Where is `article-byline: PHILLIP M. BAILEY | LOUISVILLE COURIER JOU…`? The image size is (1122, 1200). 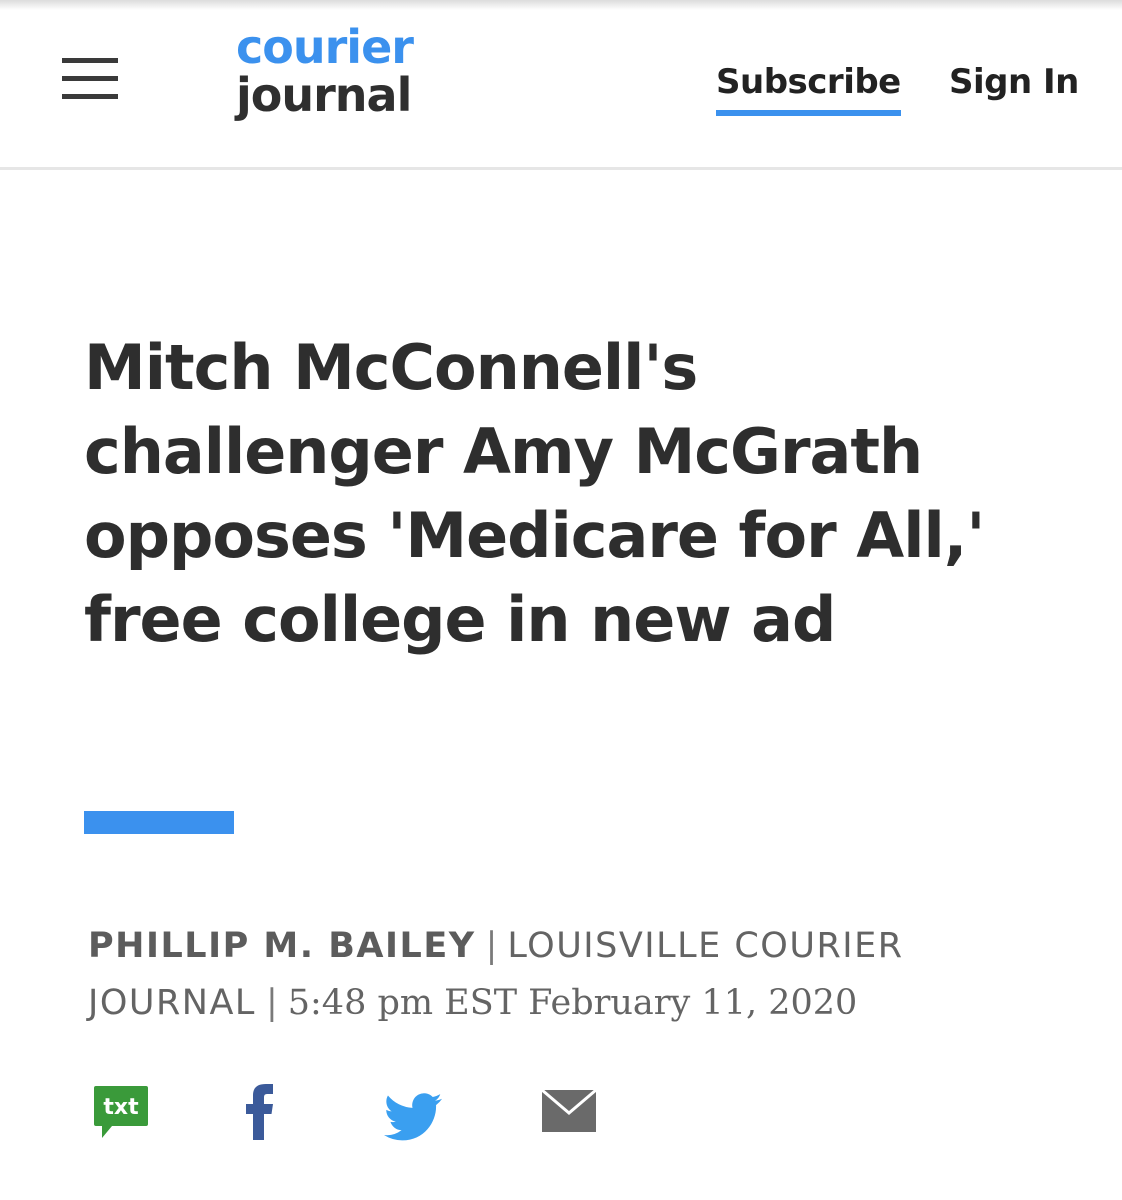 article-byline: PHILLIP M. BAILEY | LOUISVILLE COURIER JOU… is located at coordinates (568, 975).